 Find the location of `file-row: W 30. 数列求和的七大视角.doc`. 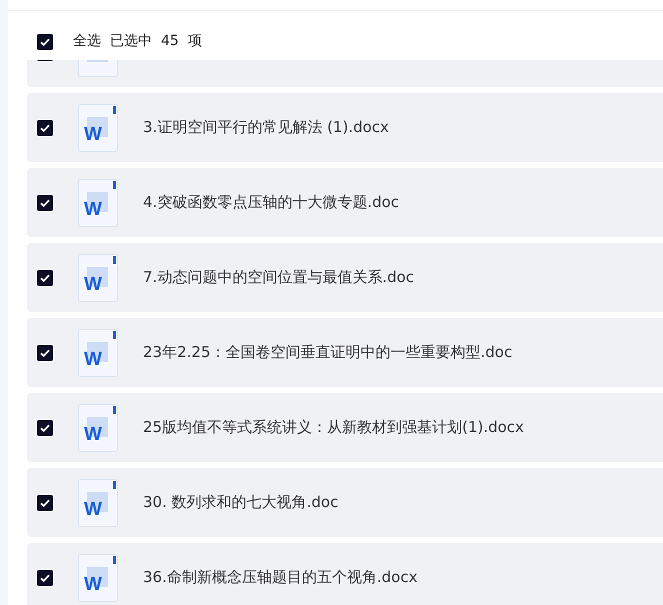

file-row: W 30. 数列求和的七大视角.doc is located at coordinates (345, 502).